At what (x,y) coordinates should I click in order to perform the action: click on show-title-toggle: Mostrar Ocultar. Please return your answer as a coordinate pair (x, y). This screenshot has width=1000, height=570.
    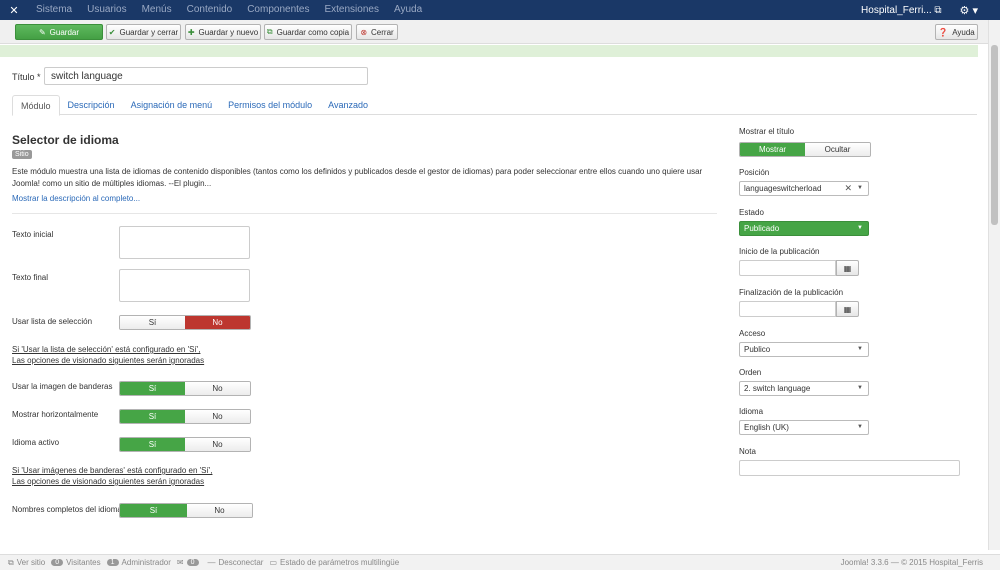
    Looking at the image, I should click on (805, 149).